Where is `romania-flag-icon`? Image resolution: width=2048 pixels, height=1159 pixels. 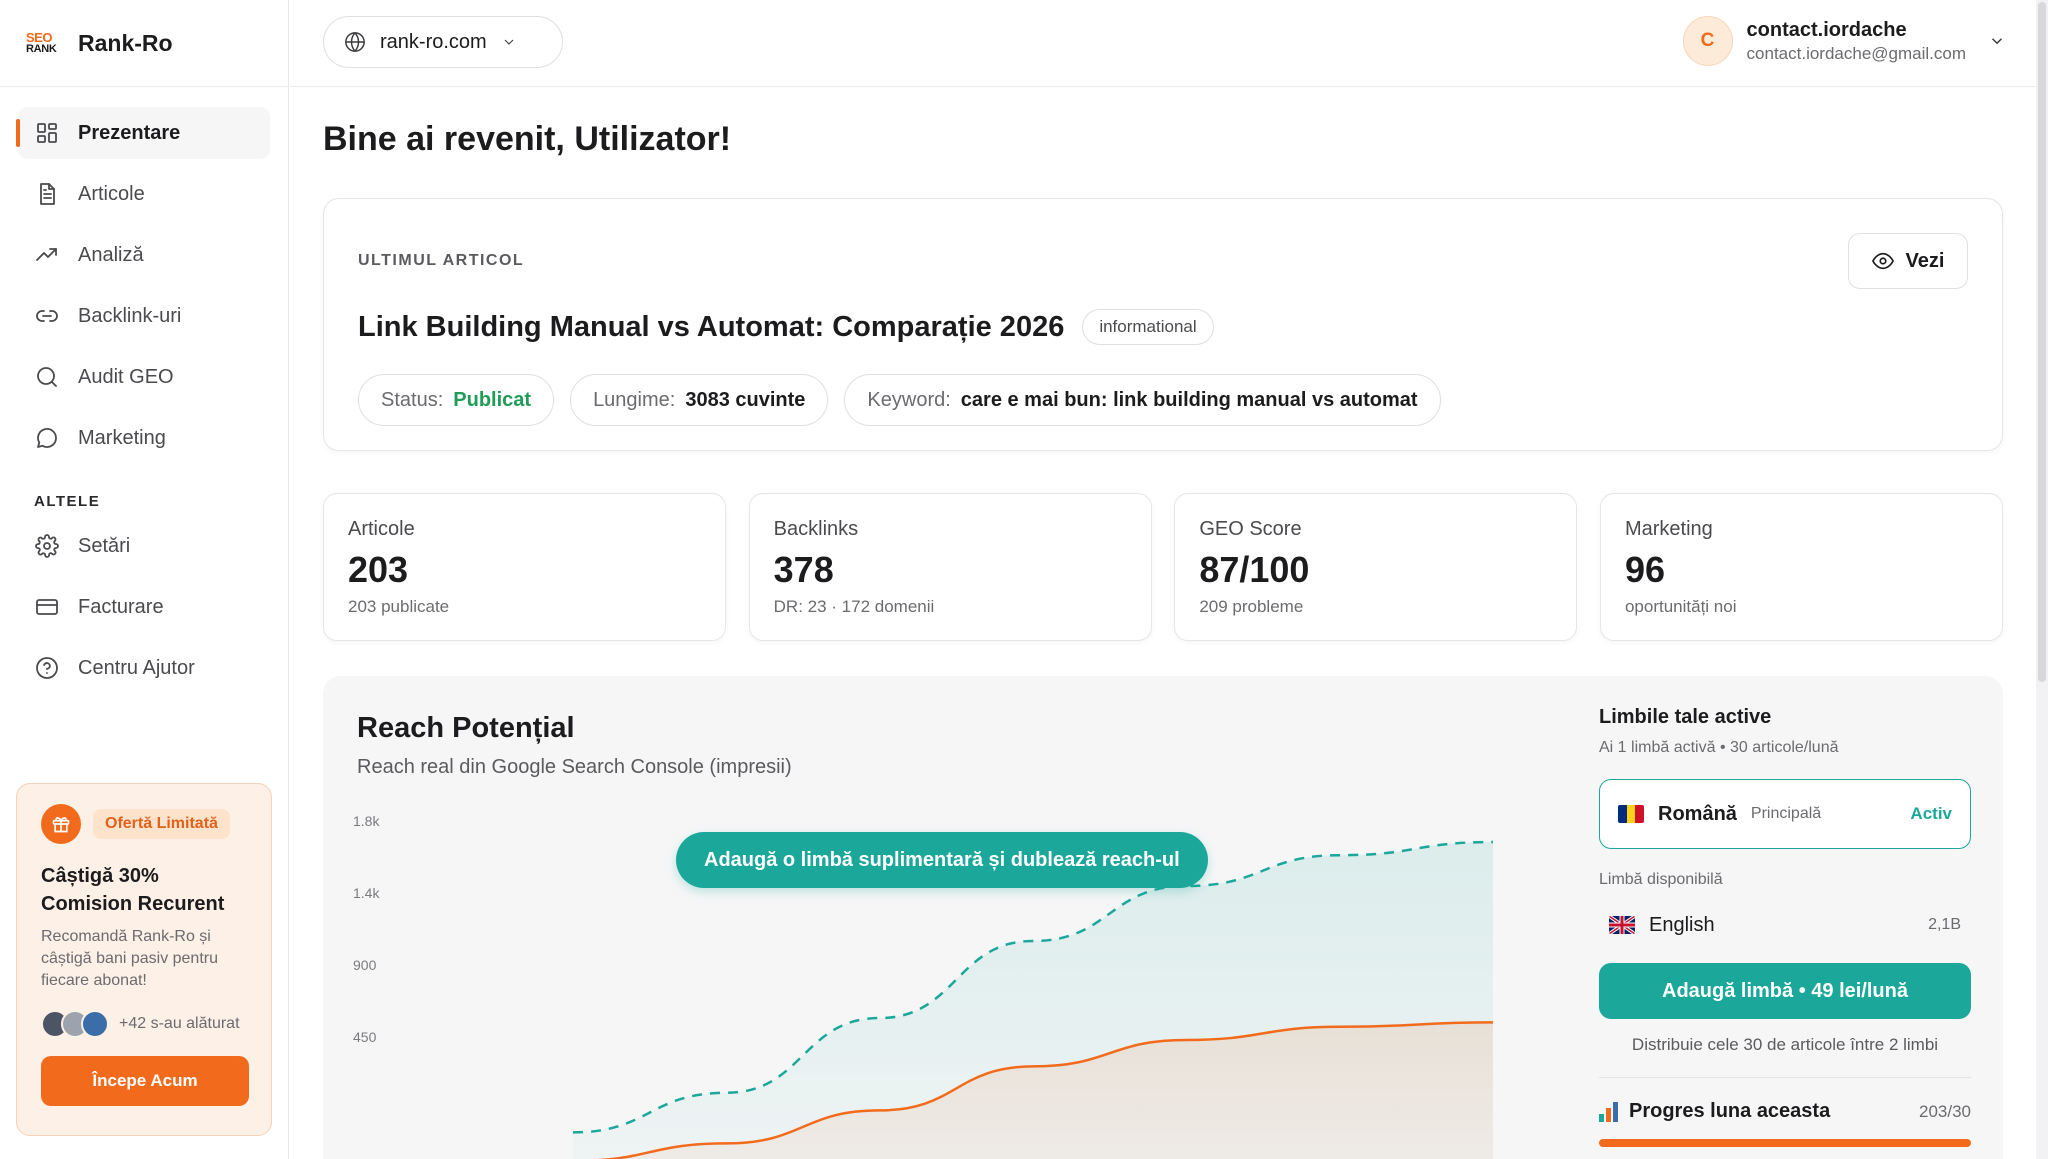
romania-flag-icon is located at coordinates (1631, 814).